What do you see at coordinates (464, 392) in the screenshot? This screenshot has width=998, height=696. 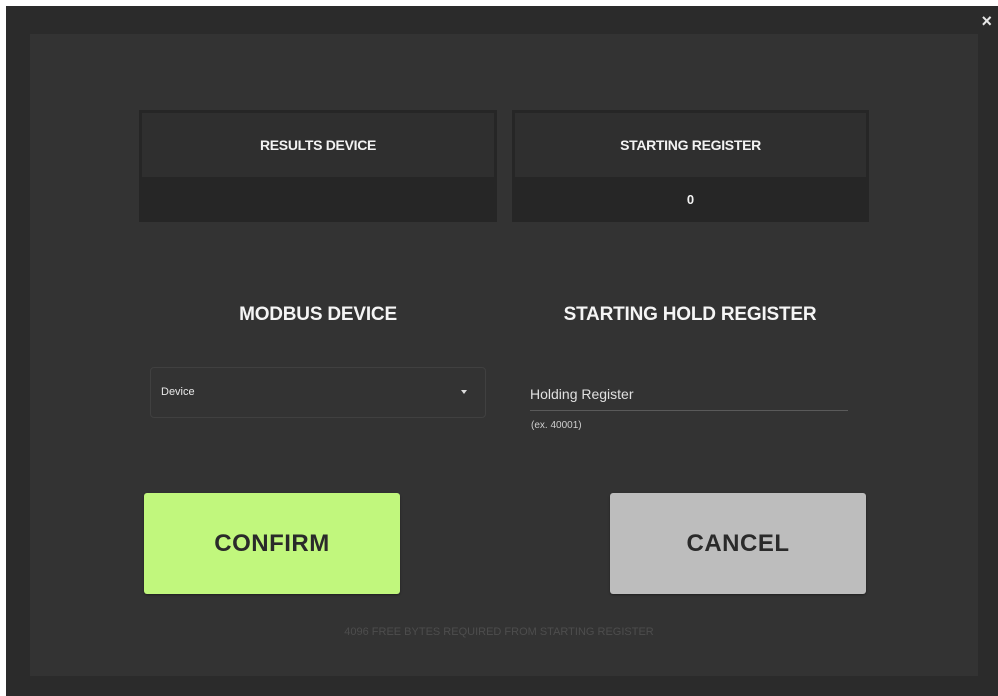 I see `triangle-down-icon` at bounding box center [464, 392].